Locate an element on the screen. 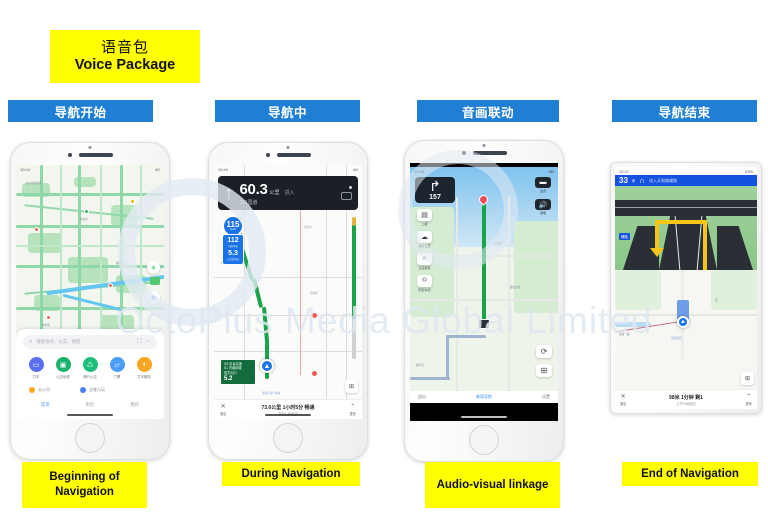  status-battery: 53% is located at coordinates (748, 171).